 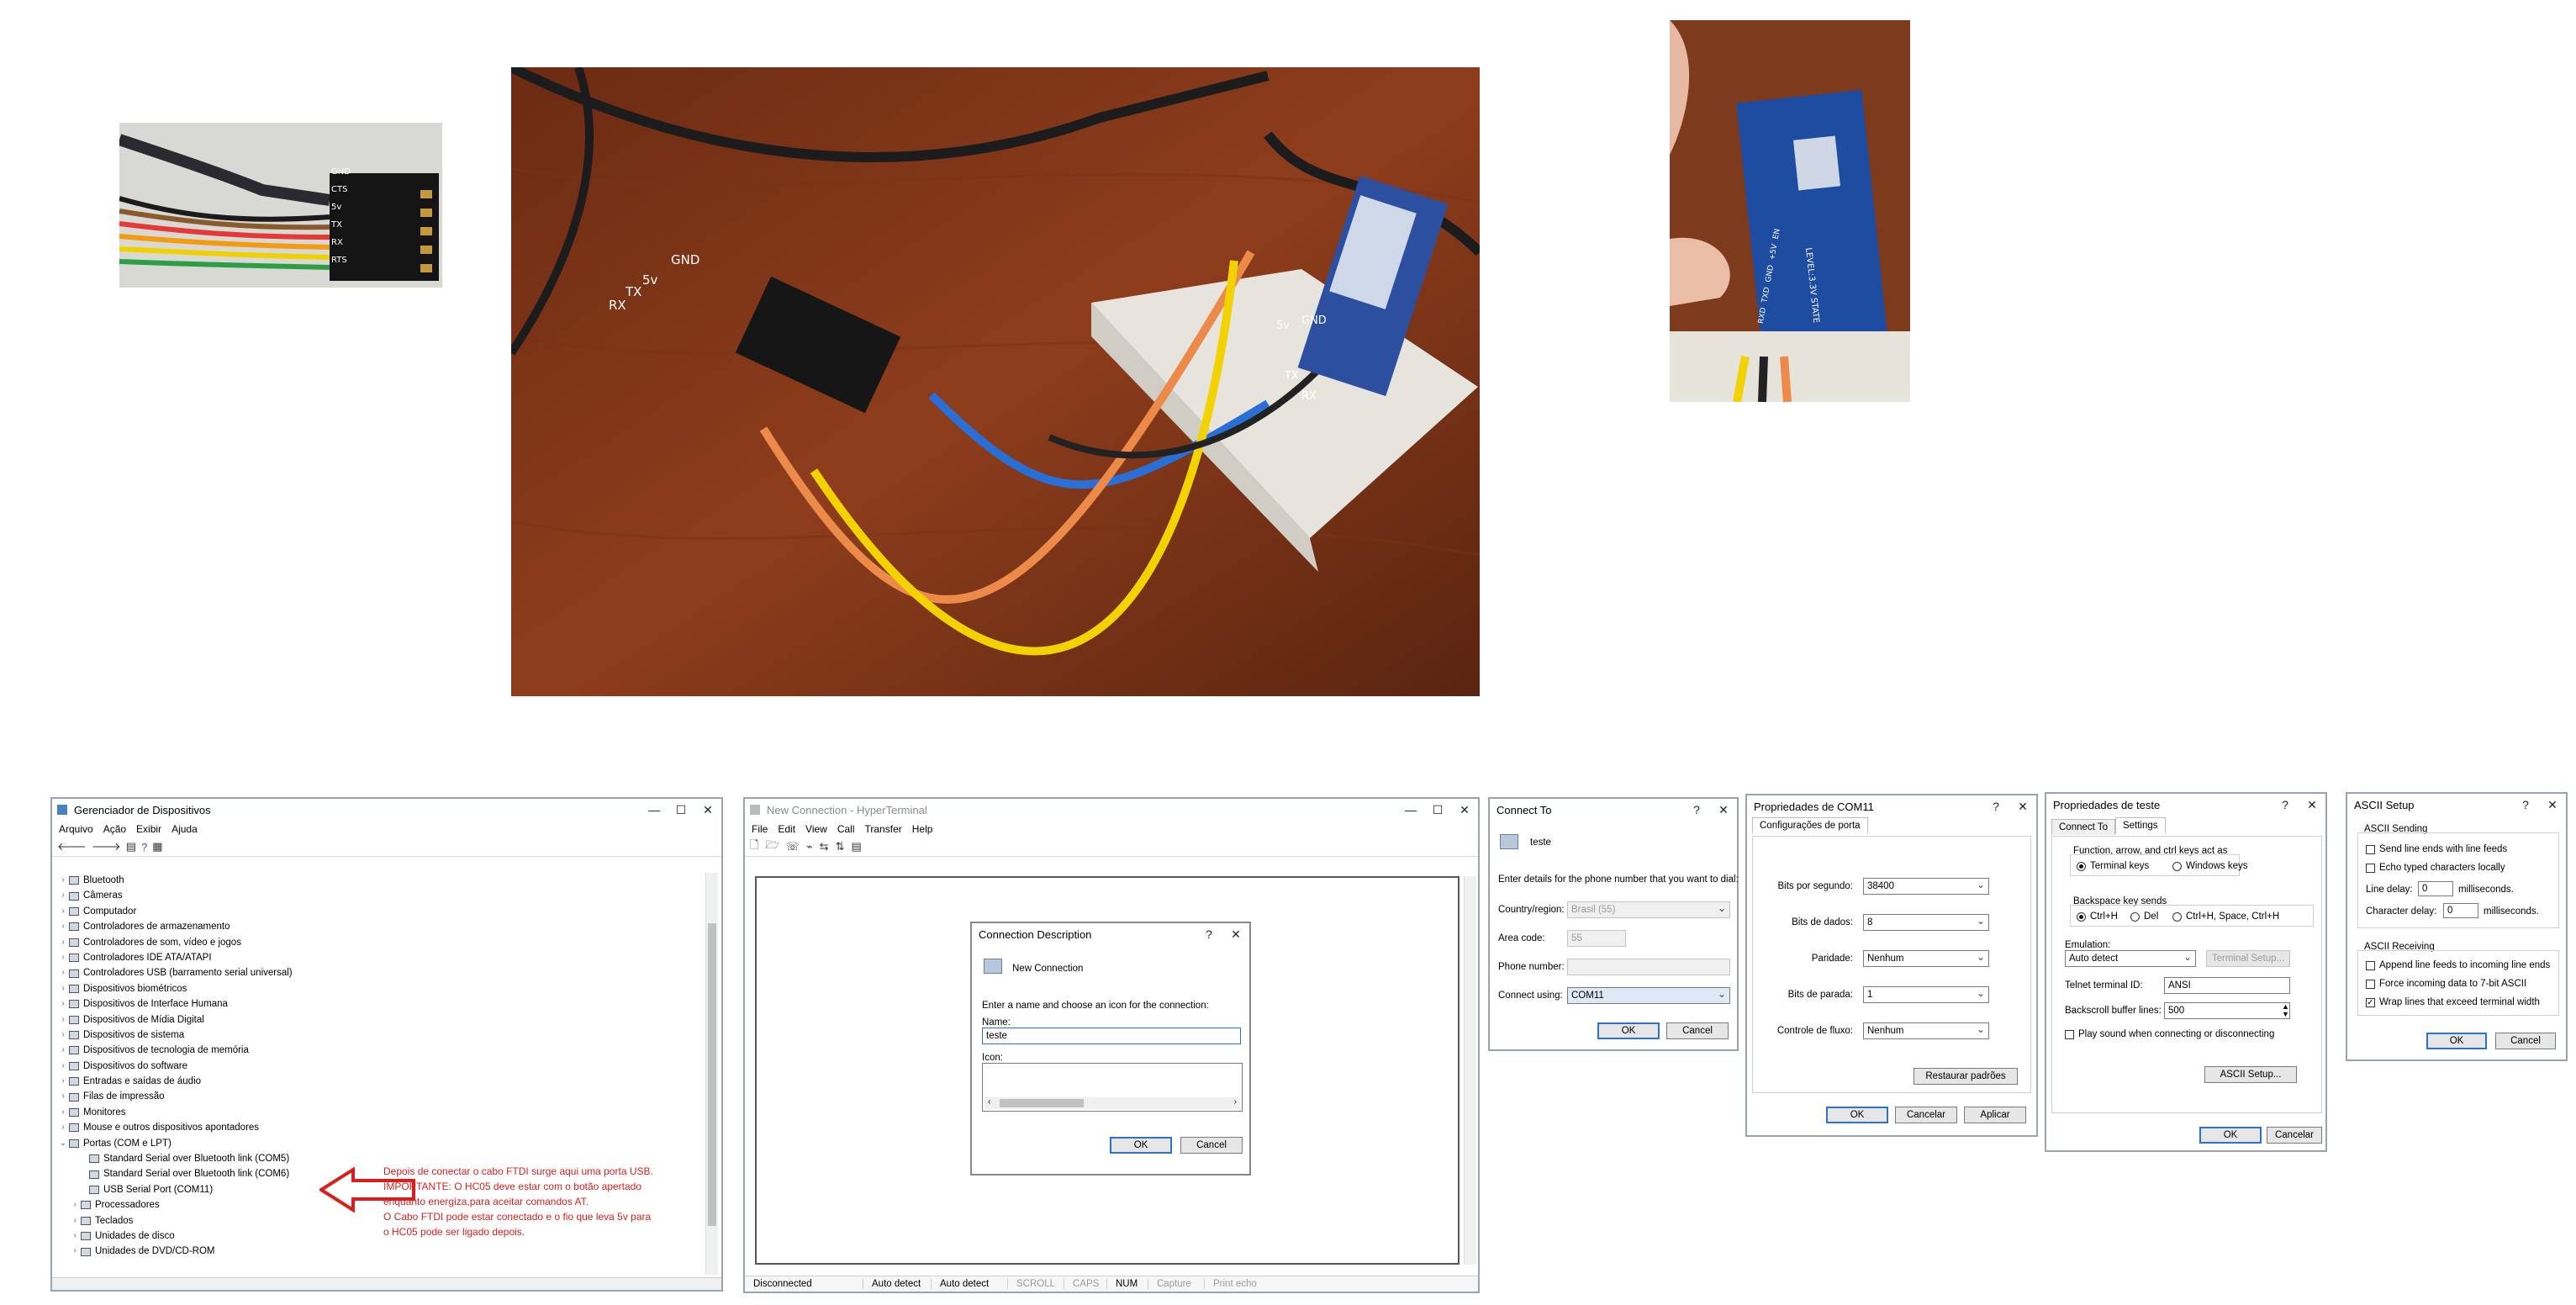 What do you see at coordinates (131, 846) in the screenshot?
I see `properties-icon: ▤` at bounding box center [131, 846].